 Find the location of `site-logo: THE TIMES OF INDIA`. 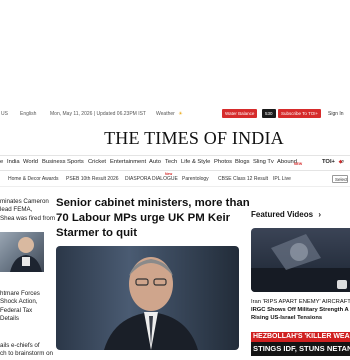

site-logo: THE TIMES OF INDIA is located at coordinates (175, 138).